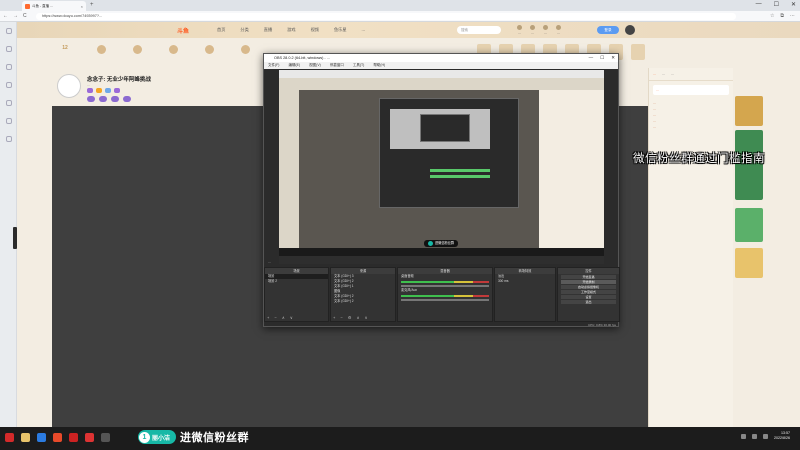  What do you see at coordinates (793, 4) in the screenshot?
I see `close-window-button: ✕` at bounding box center [793, 4].